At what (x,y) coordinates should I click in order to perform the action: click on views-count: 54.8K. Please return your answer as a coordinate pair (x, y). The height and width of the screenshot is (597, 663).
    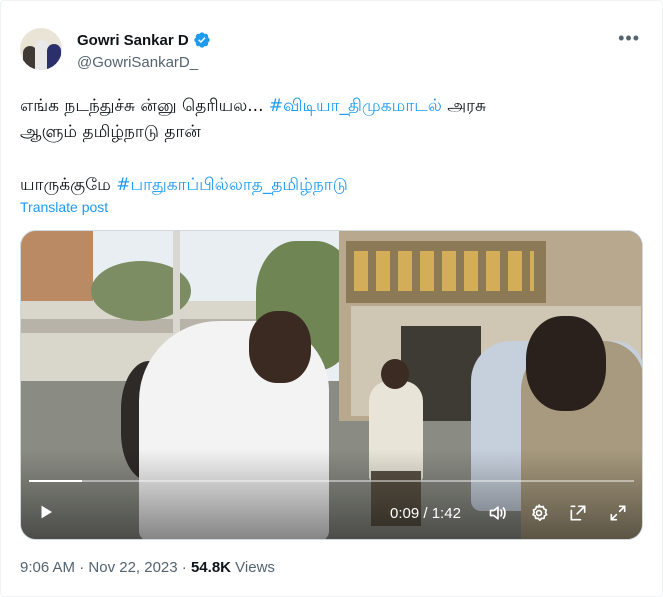
    Looking at the image, I should click on (210, 567).